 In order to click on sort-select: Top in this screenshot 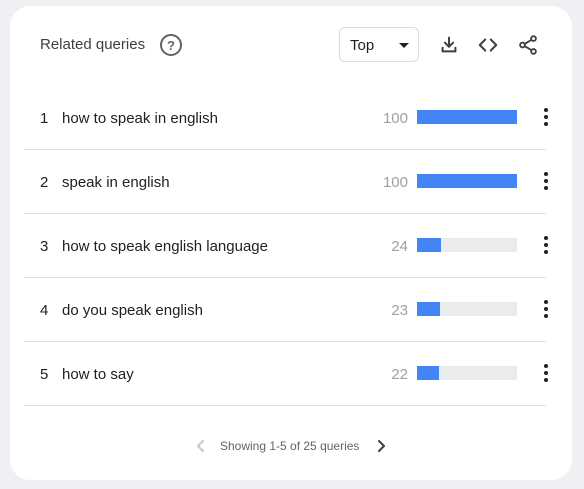, I will do `click(379, 44)`.